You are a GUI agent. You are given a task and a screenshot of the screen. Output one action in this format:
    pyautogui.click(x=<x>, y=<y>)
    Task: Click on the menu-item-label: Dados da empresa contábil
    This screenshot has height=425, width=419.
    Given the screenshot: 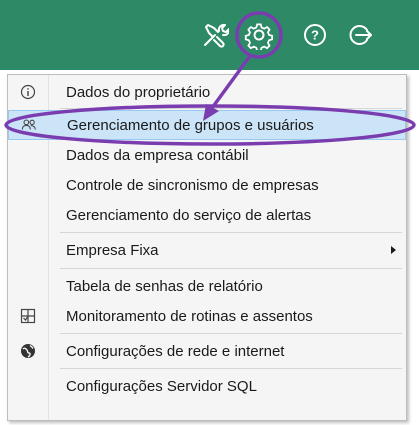 What is the action you would take?
    pyautogui.click(x=157, y=155)
    